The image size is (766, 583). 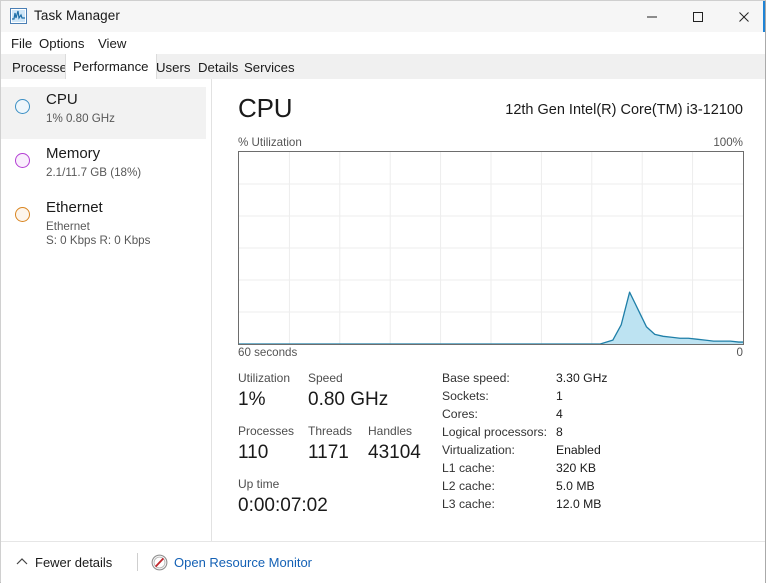 What do you see at coordinates (159, 562) in the screenshot?
I see `resource-monitor-icon` at bounding box center [159, 562].